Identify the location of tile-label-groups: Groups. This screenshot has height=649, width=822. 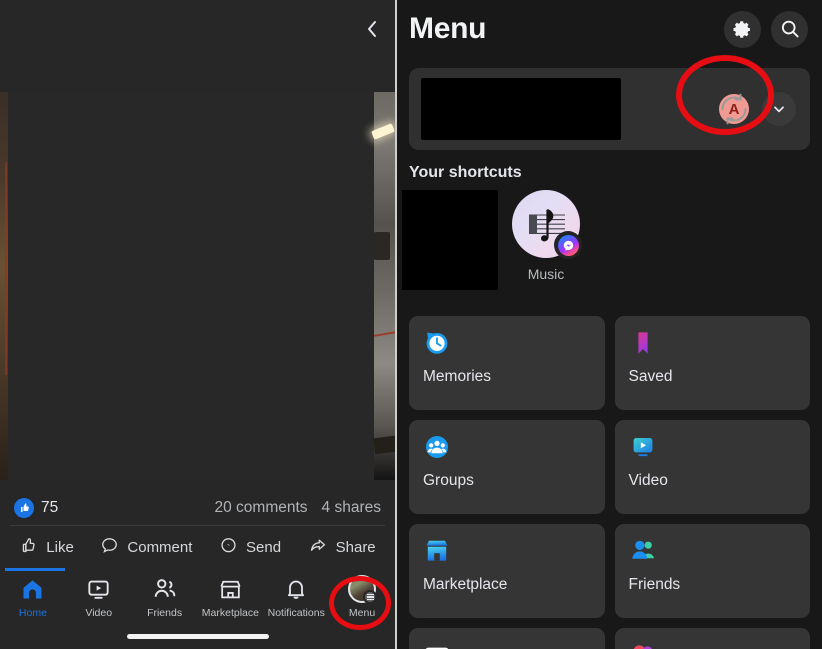
(448, 480).